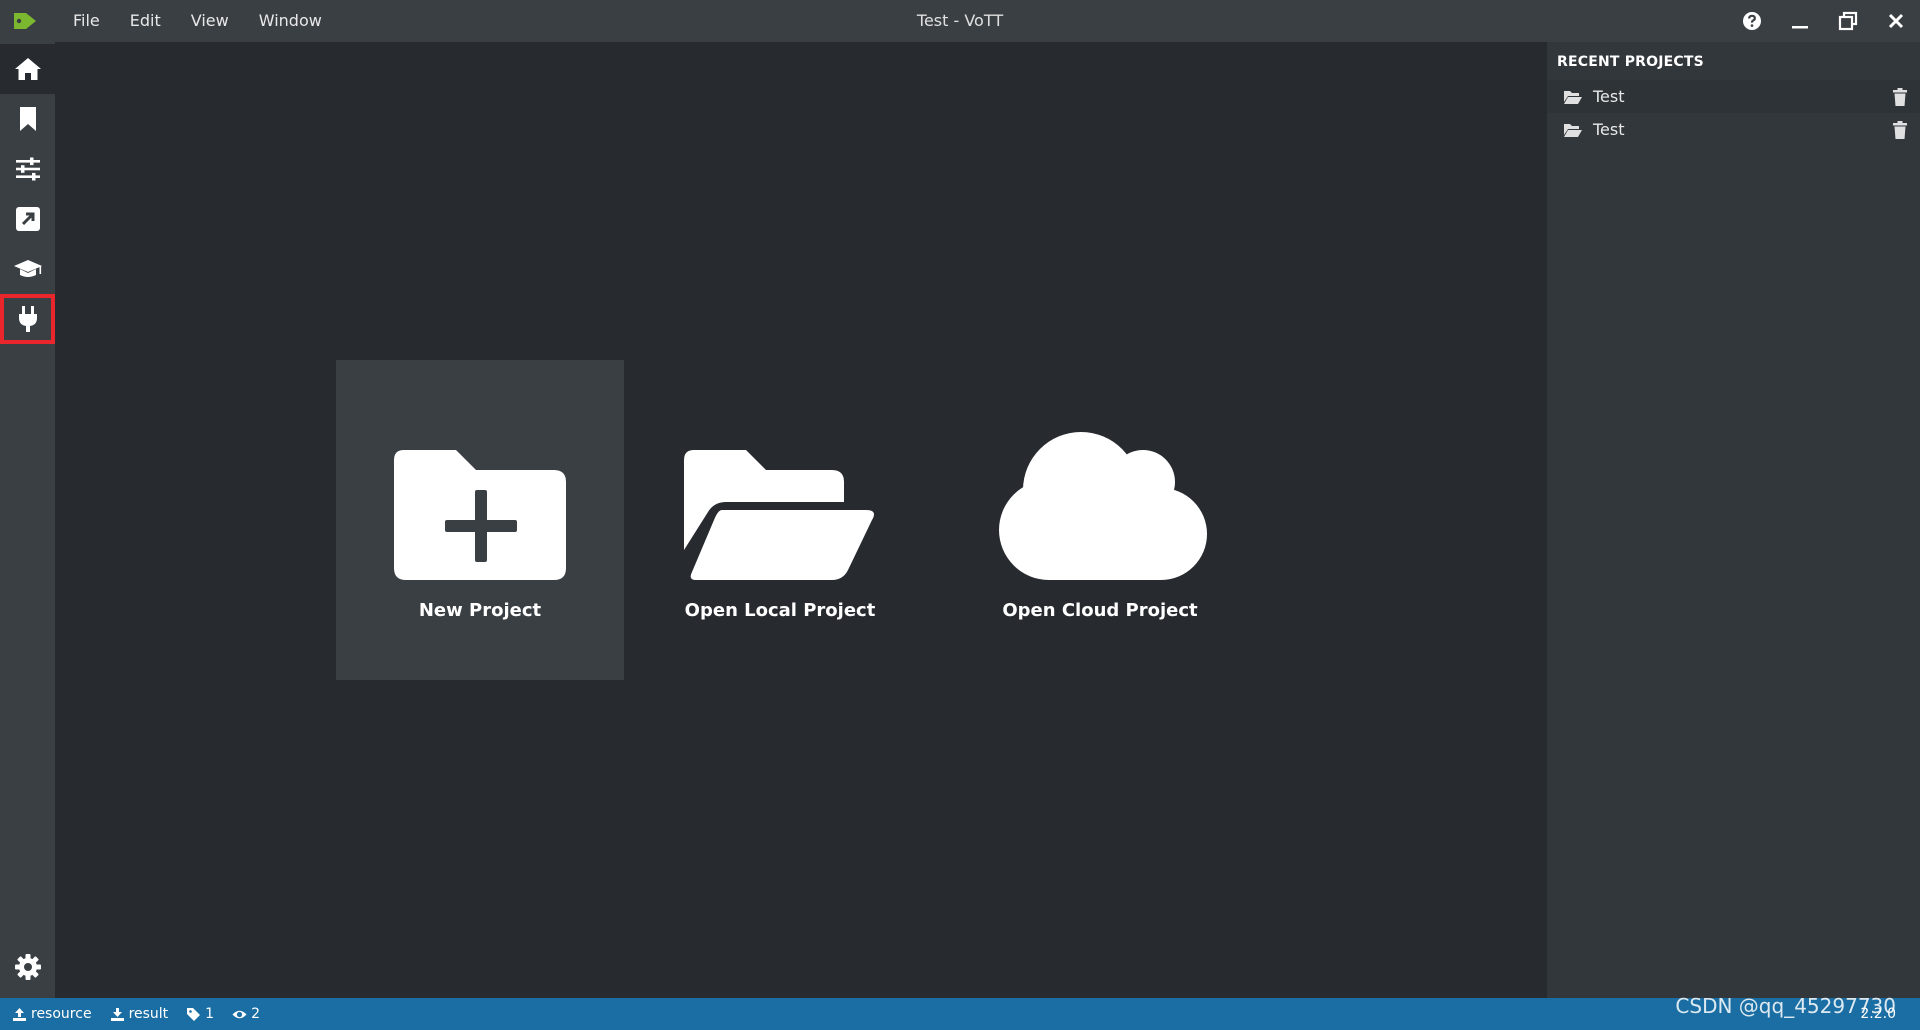 This screenshot has height=1030, width=1920. I want to click on status-bar: resource result 1 2 2.2.0, so click(960, 1014).